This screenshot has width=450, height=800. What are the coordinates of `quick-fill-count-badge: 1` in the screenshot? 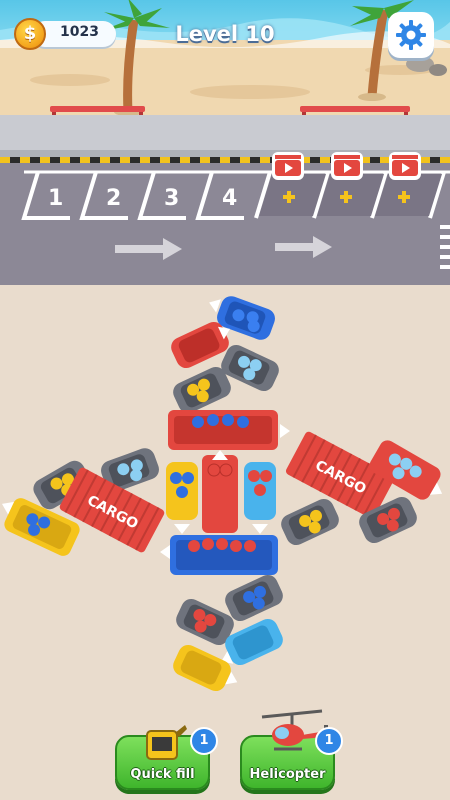 It's located at (204, 741).